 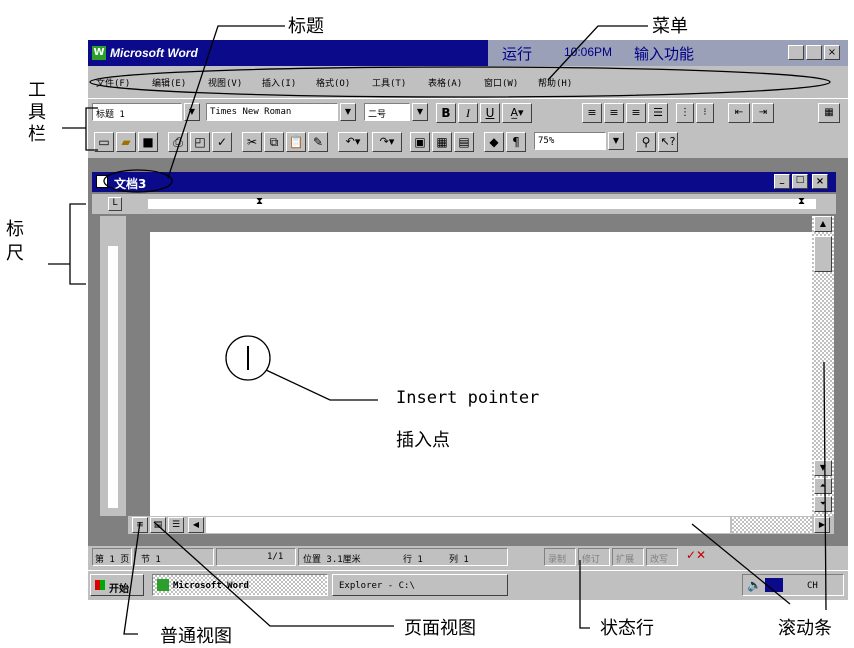 What do you see at coordinates (15, 241) in the screenshot?
I see `annotation-ruler: 标尺` at bounding box center [15, 241].